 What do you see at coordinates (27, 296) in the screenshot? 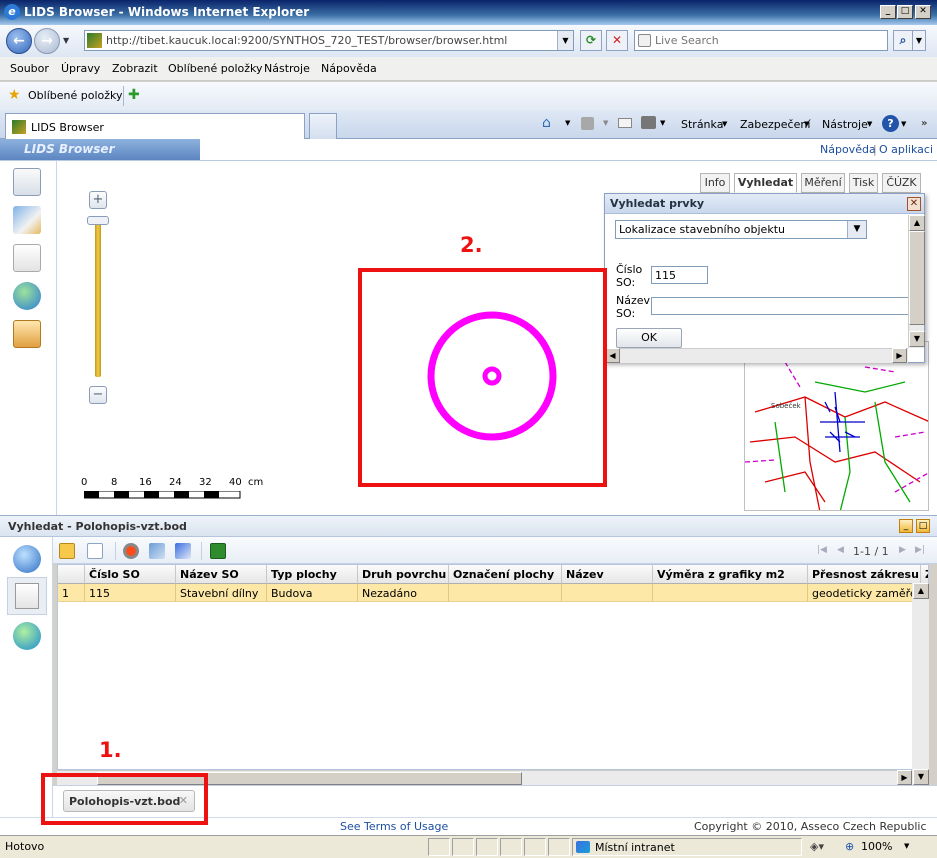
I see `globe-search-icon` at bounding box center [27, 296].